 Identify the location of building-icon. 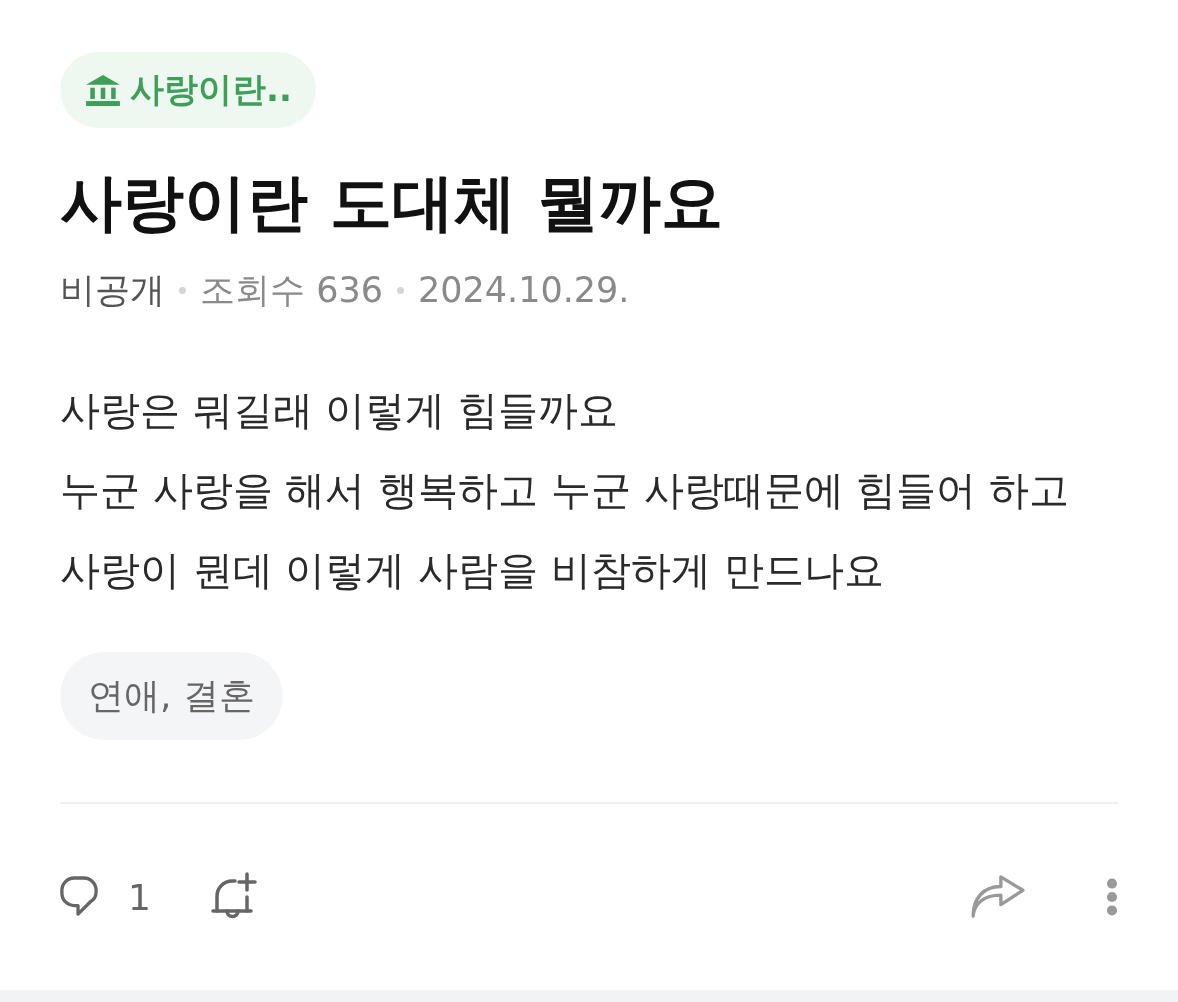
(103, 90).